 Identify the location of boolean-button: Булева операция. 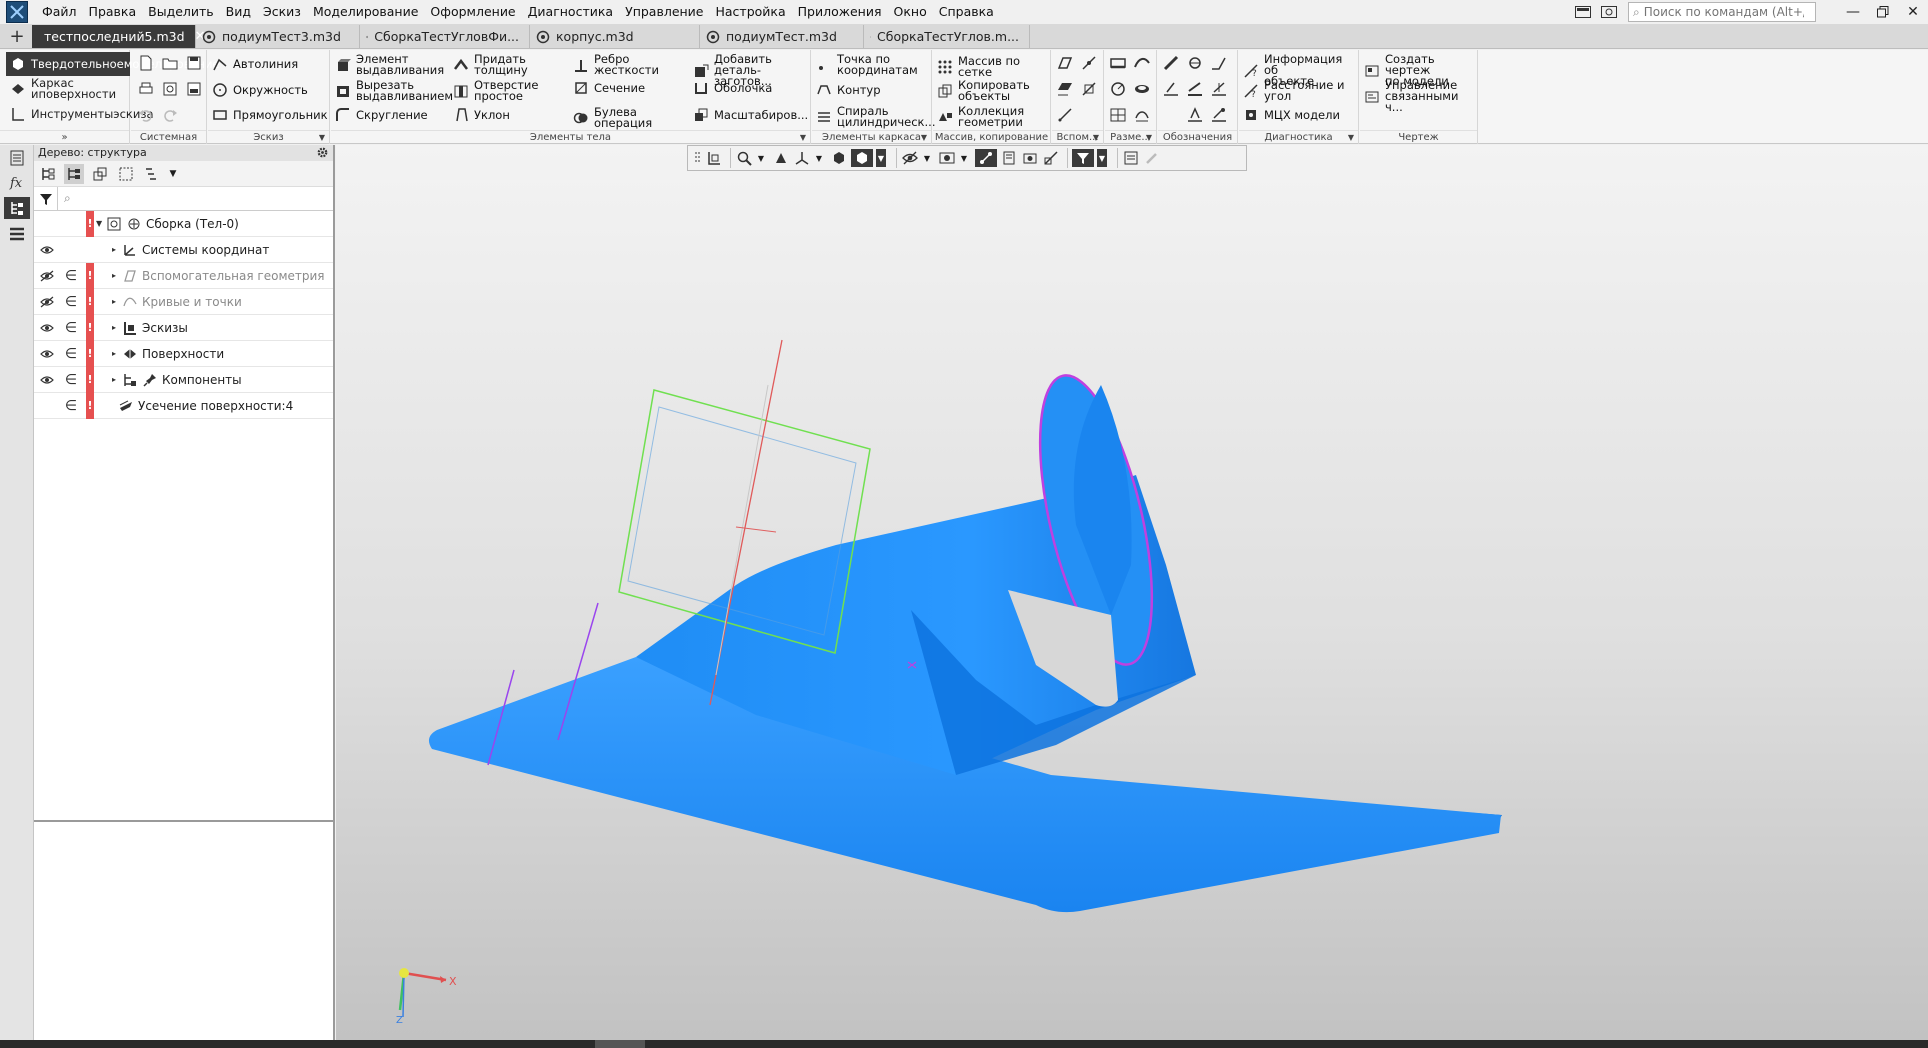
(612, 117).